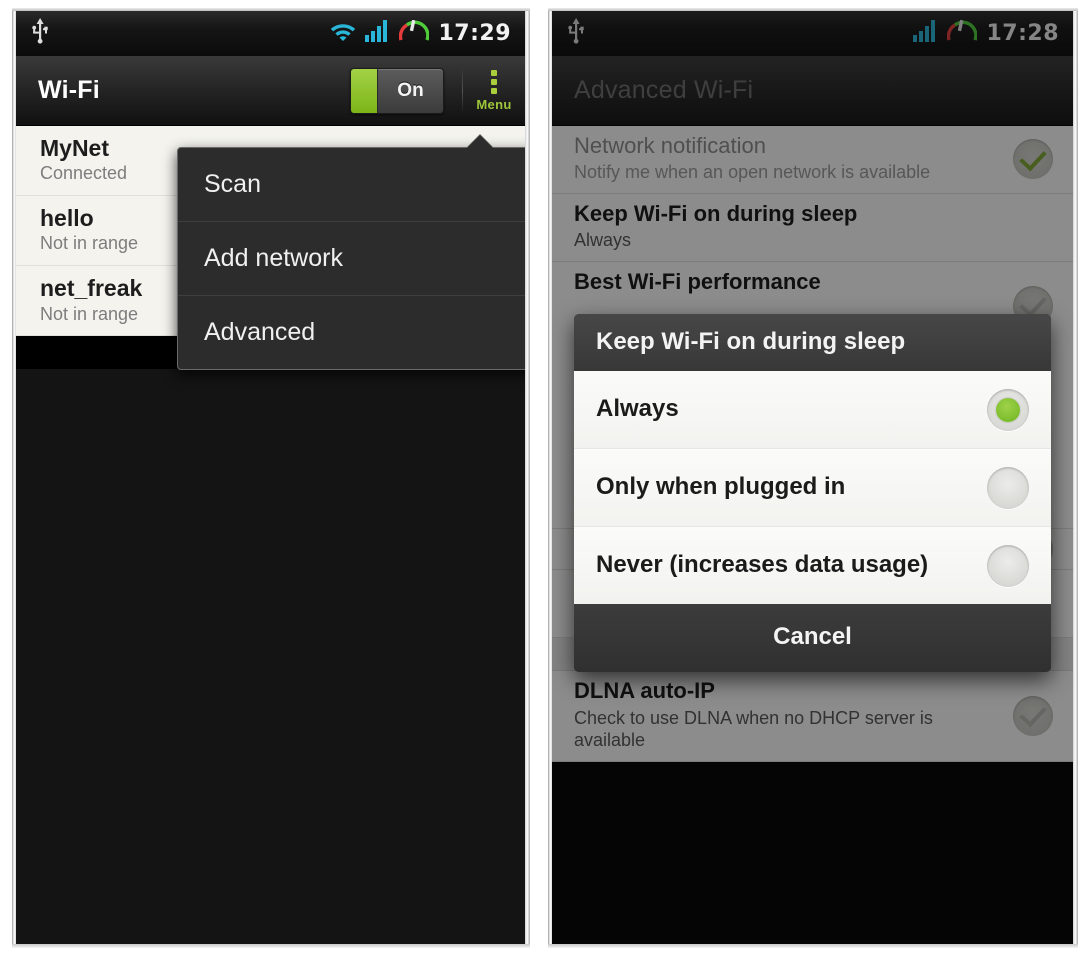  What do you see at coordinates (812, 410) in the screenshot?
I see `dialog-option-always: Always` at bounding box center [812, 410].